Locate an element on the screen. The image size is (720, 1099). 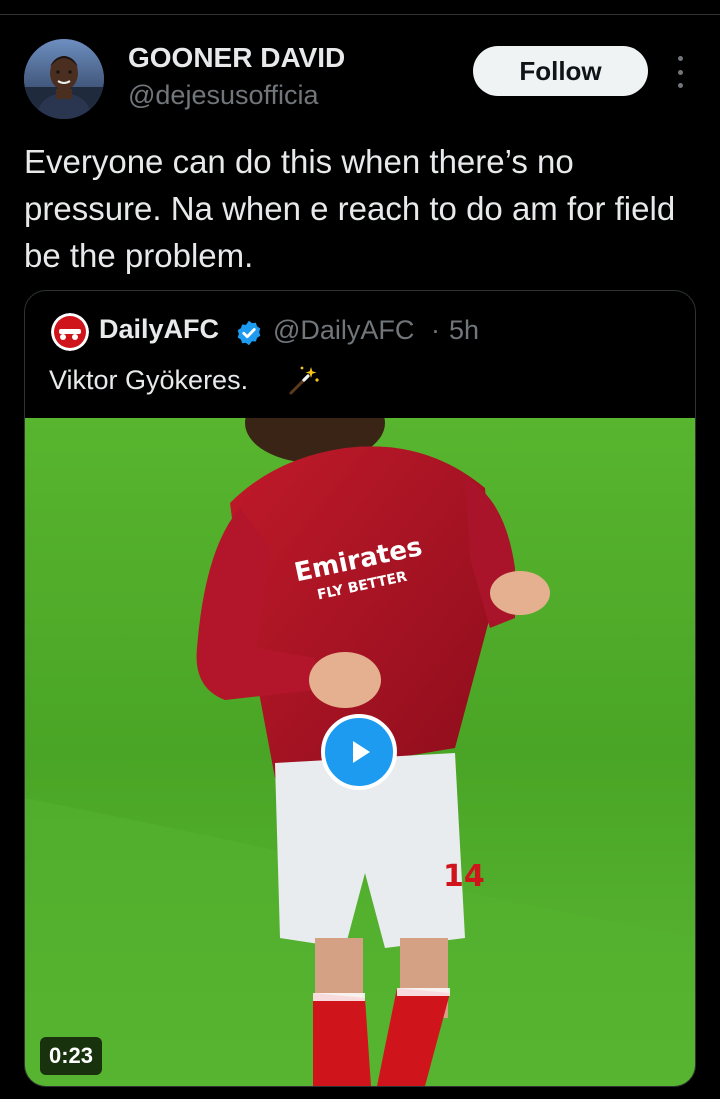
play-icon is located at coordinates (361, 752).